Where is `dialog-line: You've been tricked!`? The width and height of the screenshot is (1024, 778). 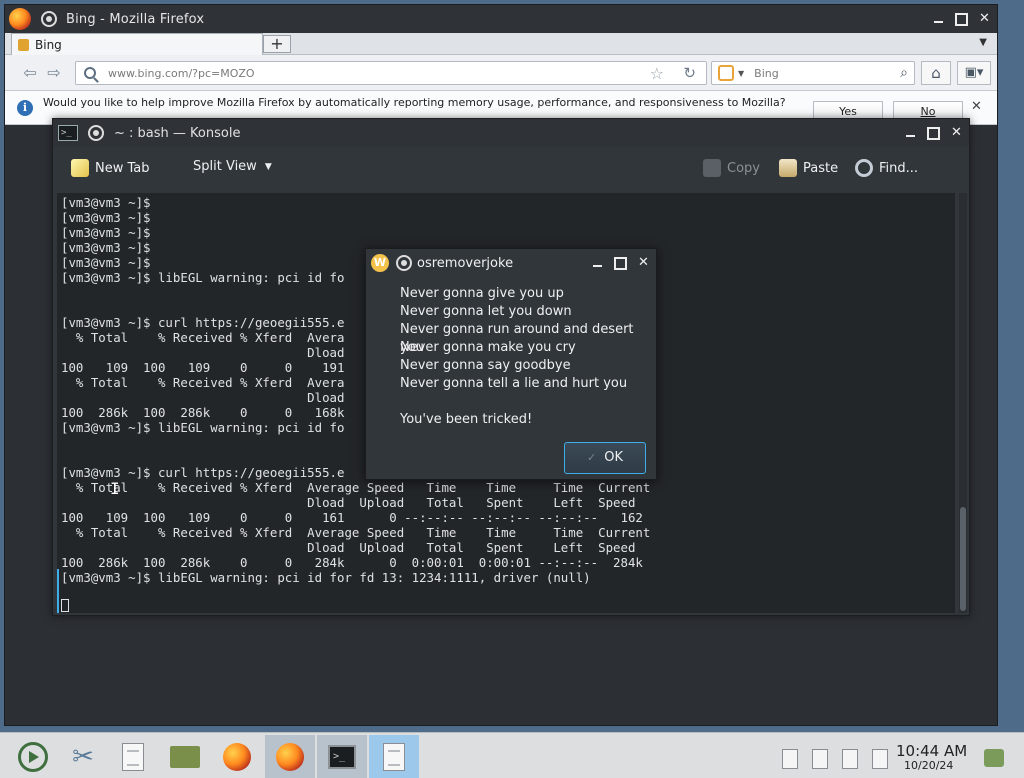
dialog-line: You've been tricked! is located at coordinates (466, 419).